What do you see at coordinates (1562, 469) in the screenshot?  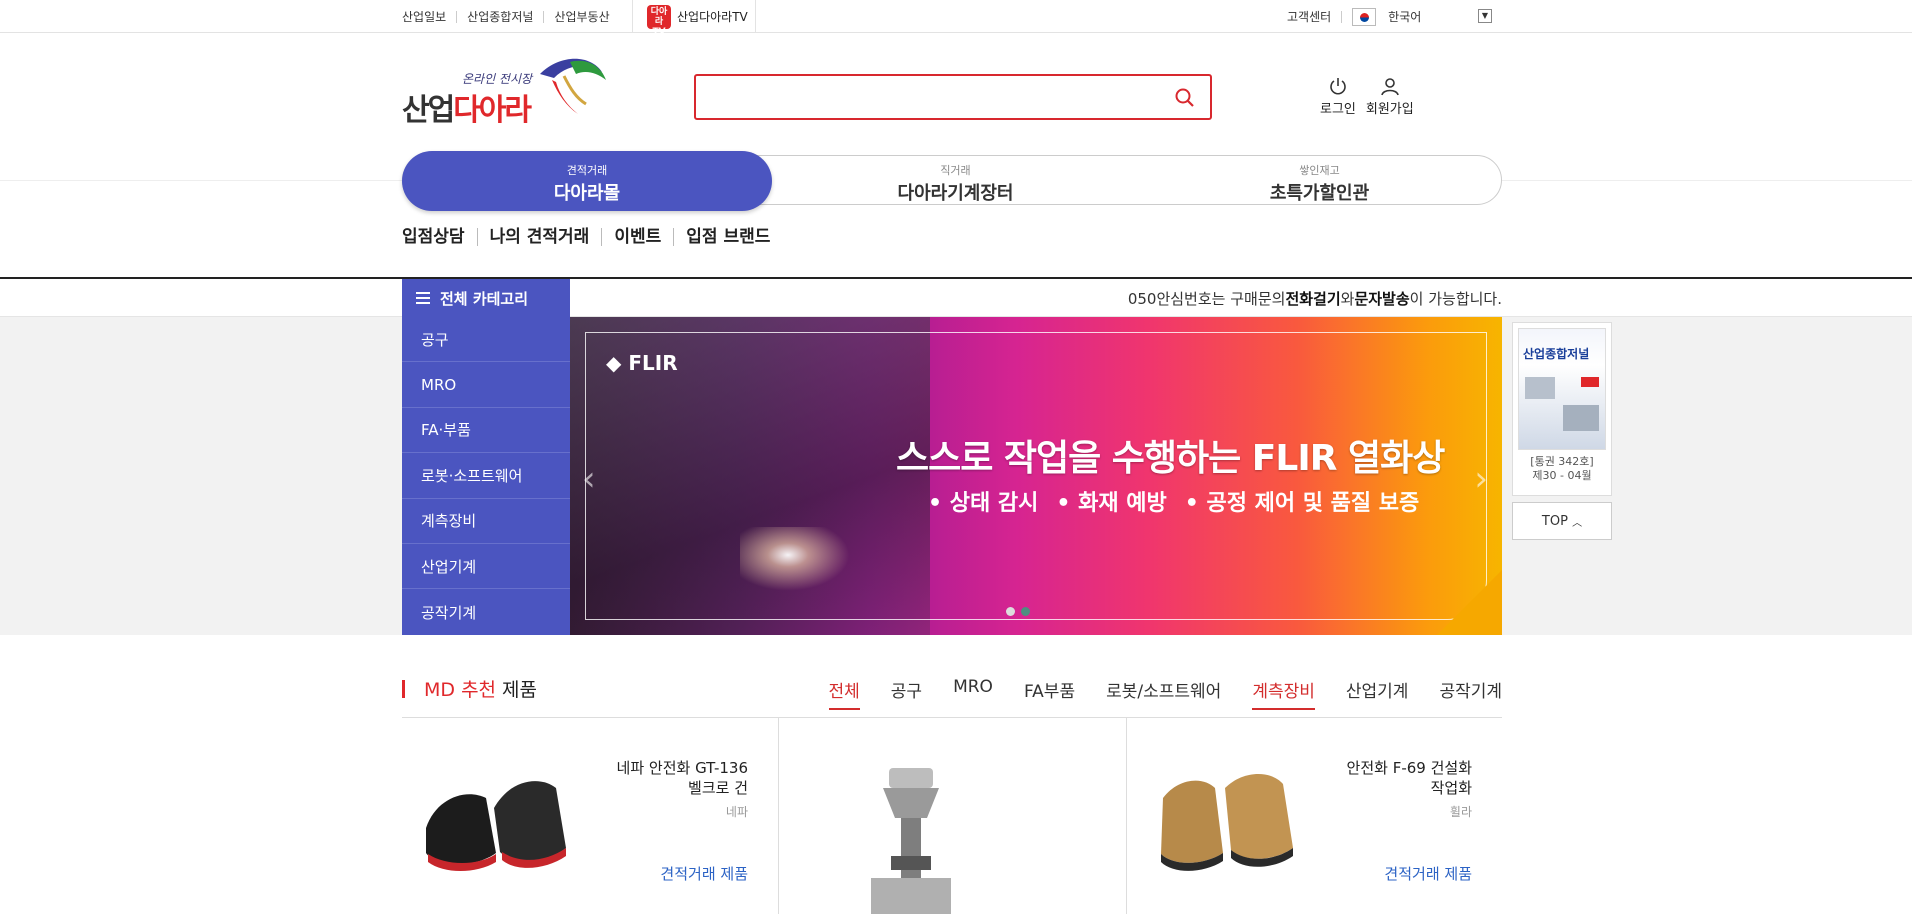 I see `magazine-caption: [통권 342호] 제30 - 04월` at bounding box center [1562, 469].